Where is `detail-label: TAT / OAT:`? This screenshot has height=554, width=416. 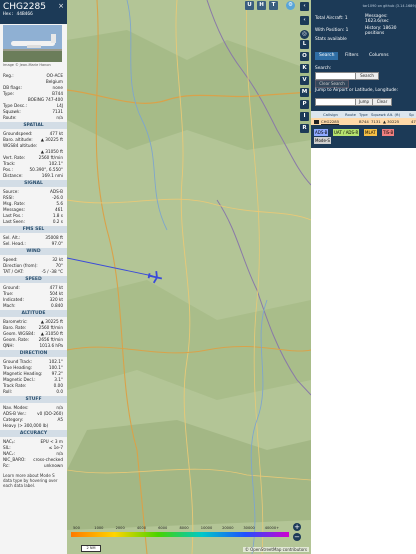 detail-label: TAT / OAT: is located at coordinates (13, 271).